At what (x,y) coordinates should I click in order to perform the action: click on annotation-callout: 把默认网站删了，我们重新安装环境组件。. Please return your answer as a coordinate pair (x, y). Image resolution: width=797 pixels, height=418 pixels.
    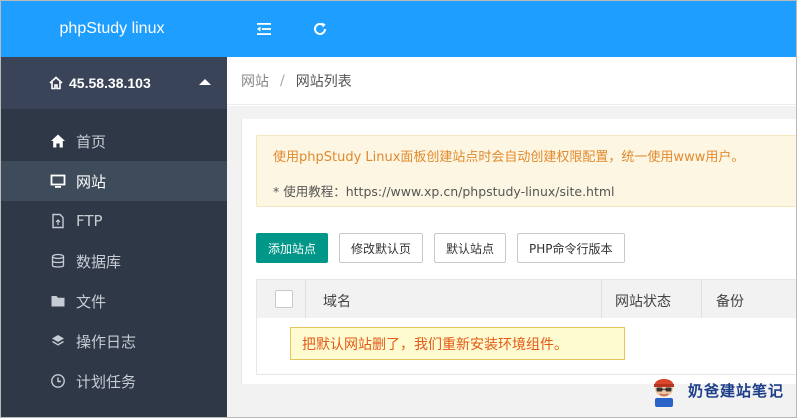
    Looking at the image, I should click on (457, 343).